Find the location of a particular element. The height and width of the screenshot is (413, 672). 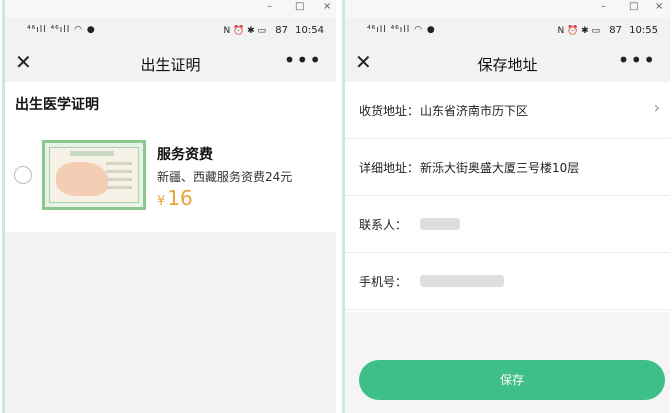

contact-row: 联系人： is located at coordinates (507, 224).